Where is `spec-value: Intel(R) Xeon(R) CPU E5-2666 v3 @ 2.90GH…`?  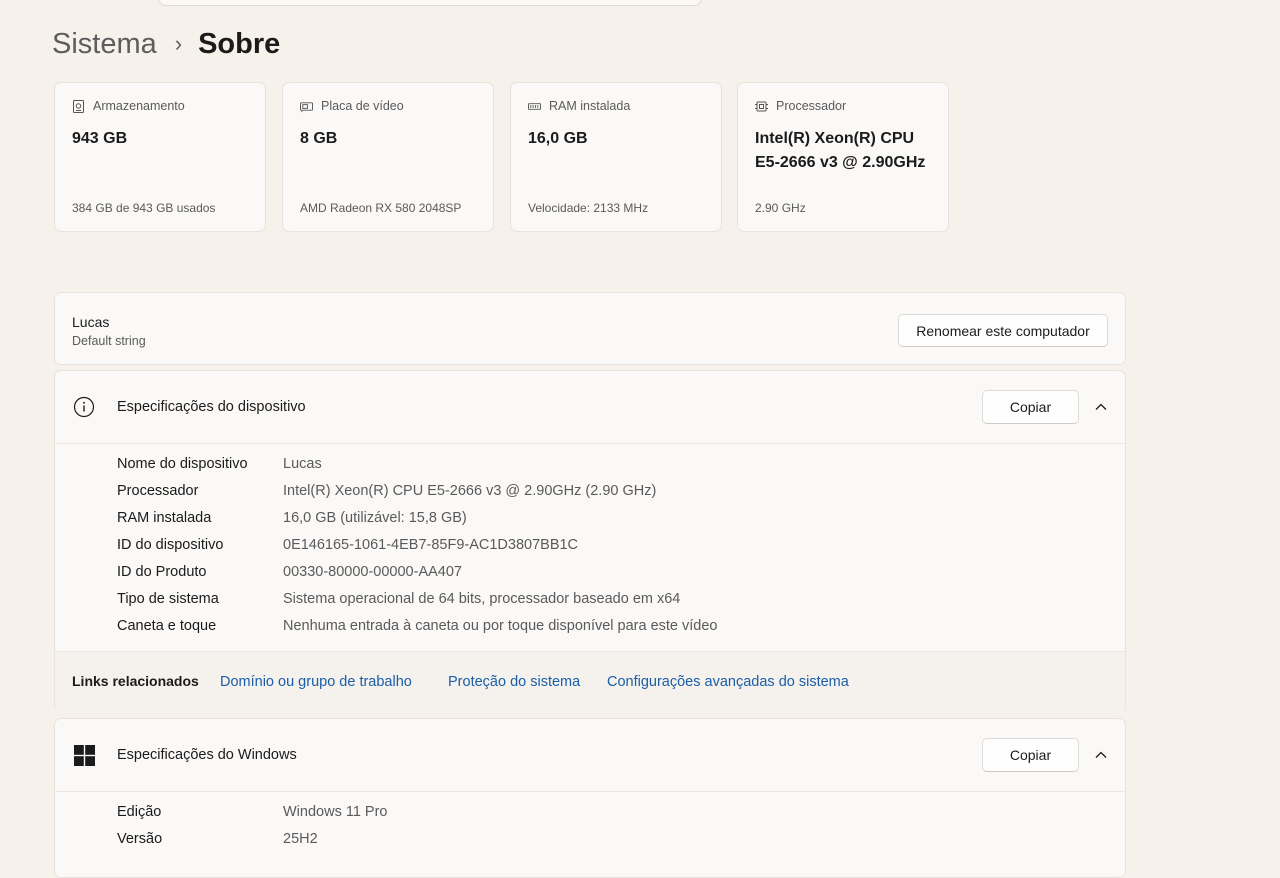 spec-value: Intel(R) Xeon(R) CPU E5-2666 v3 @ 2.90GH… is located at coordinates (470, 491).